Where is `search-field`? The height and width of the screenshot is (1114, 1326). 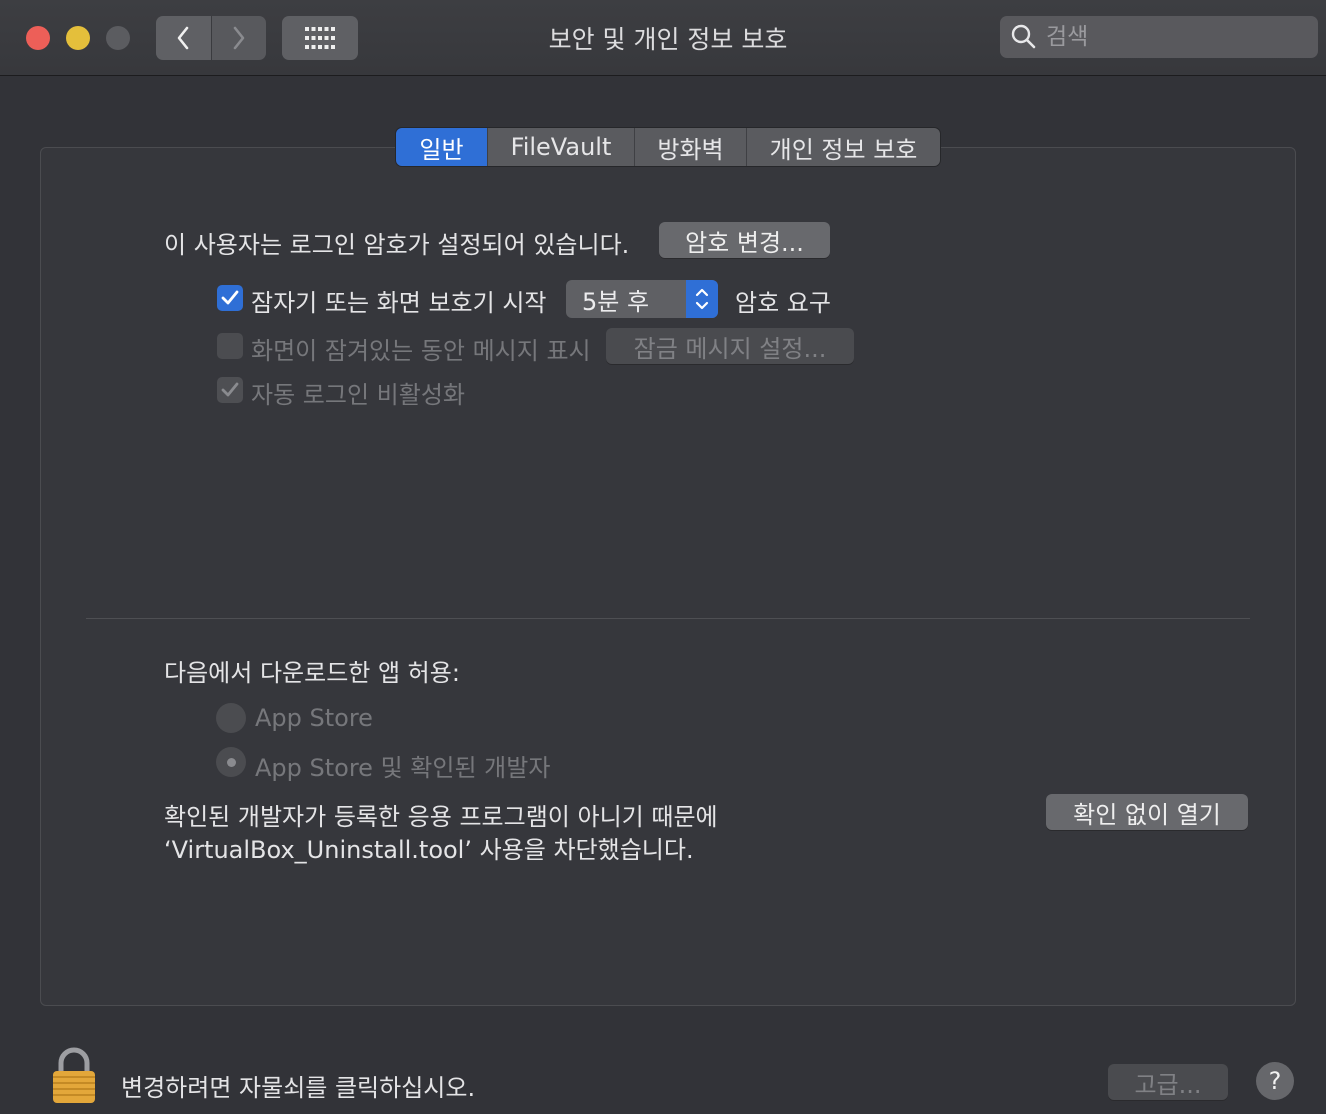 search-field is located at coordinates (1159, 37).